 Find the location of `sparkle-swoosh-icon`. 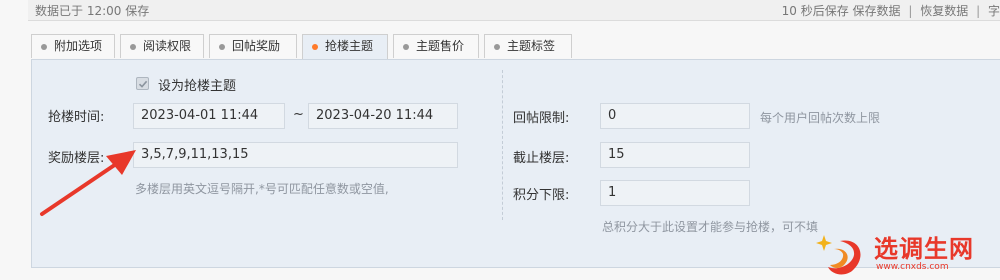

sparkle-swoosh-icon is located at coordinates (838, 255).